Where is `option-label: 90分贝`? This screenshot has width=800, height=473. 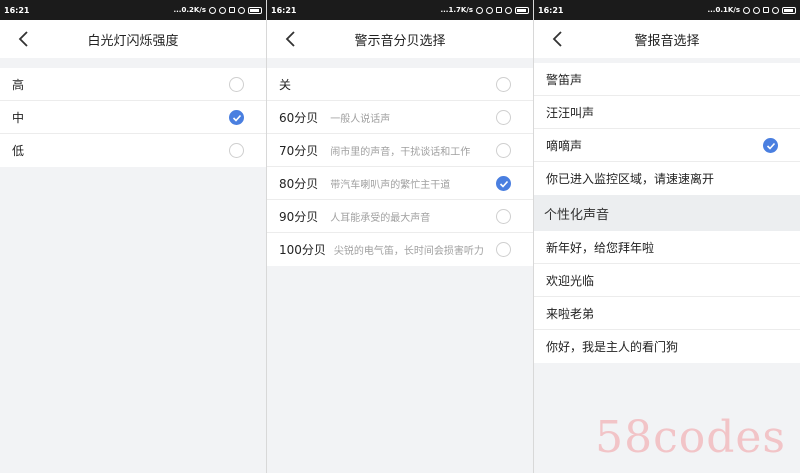
option-label: 90分贝 is located at coordinates (299, 216).